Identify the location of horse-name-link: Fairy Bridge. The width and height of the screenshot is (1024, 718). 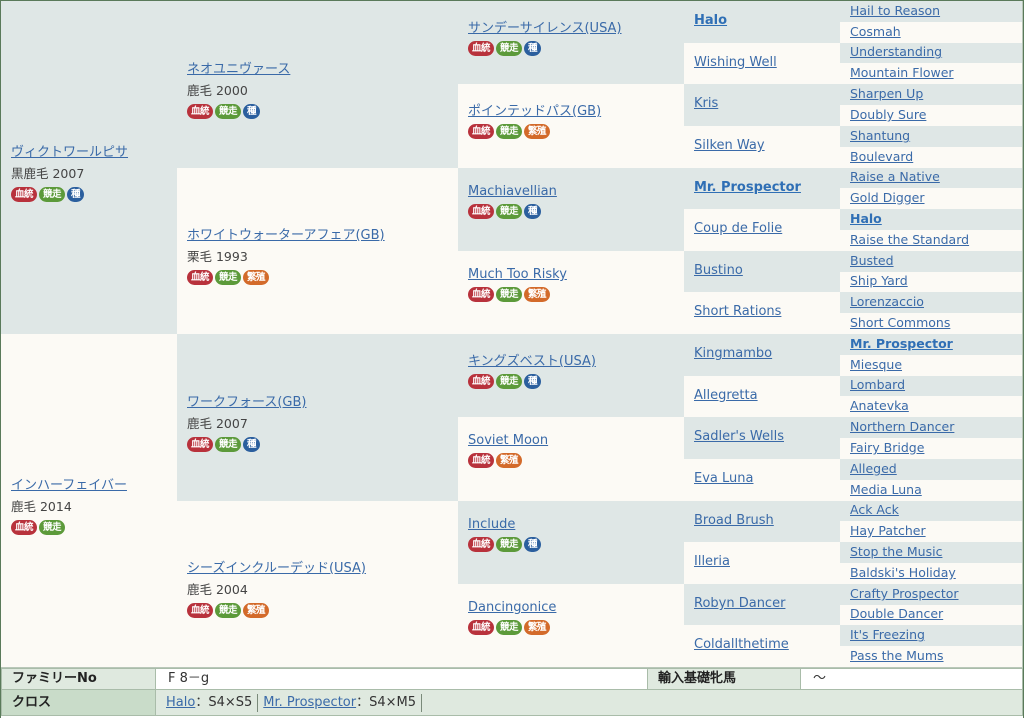
(887, 447).